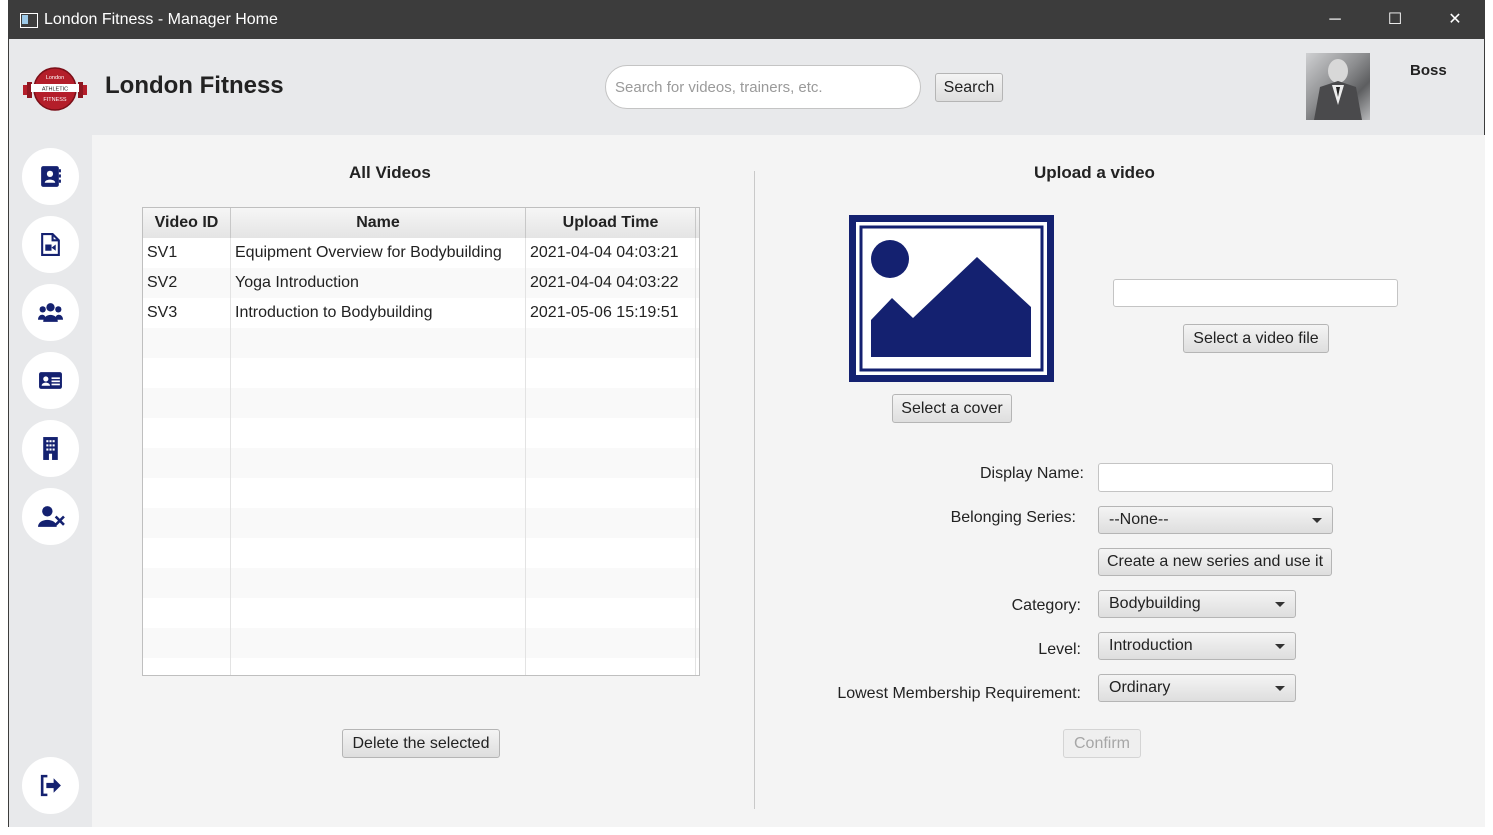  I want to click on table-cell-upload-time: 2021-04-04 04:03:22, so click(611, 283).